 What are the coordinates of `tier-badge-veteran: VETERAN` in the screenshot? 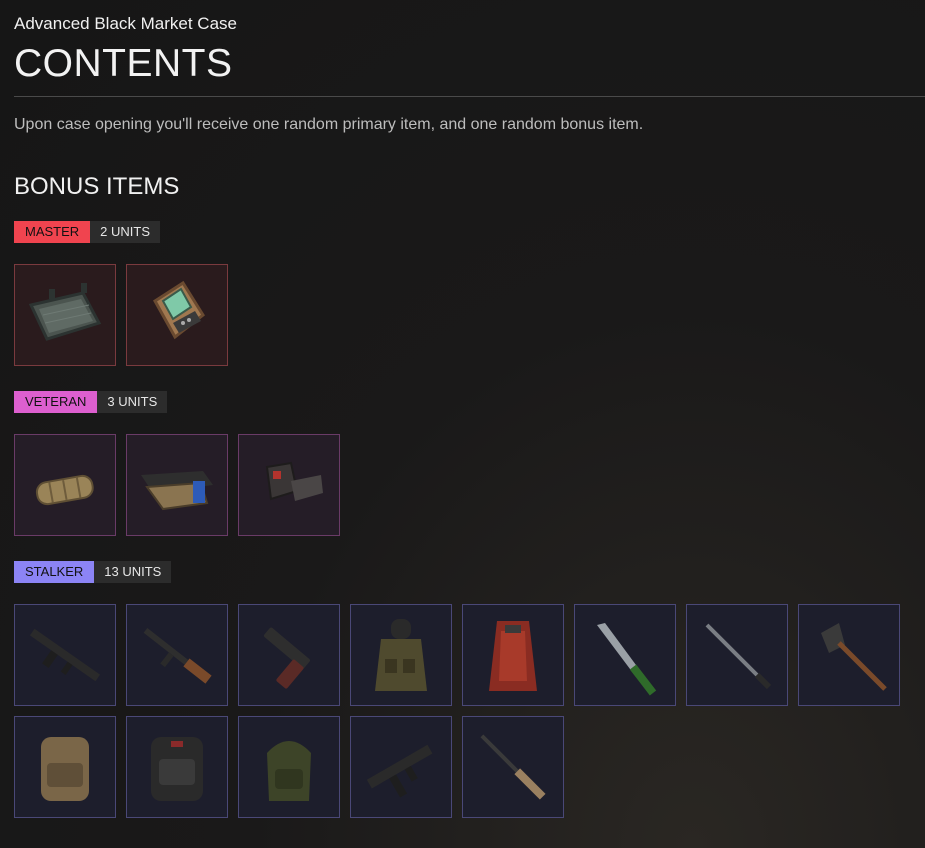 It's located at (56, 402).